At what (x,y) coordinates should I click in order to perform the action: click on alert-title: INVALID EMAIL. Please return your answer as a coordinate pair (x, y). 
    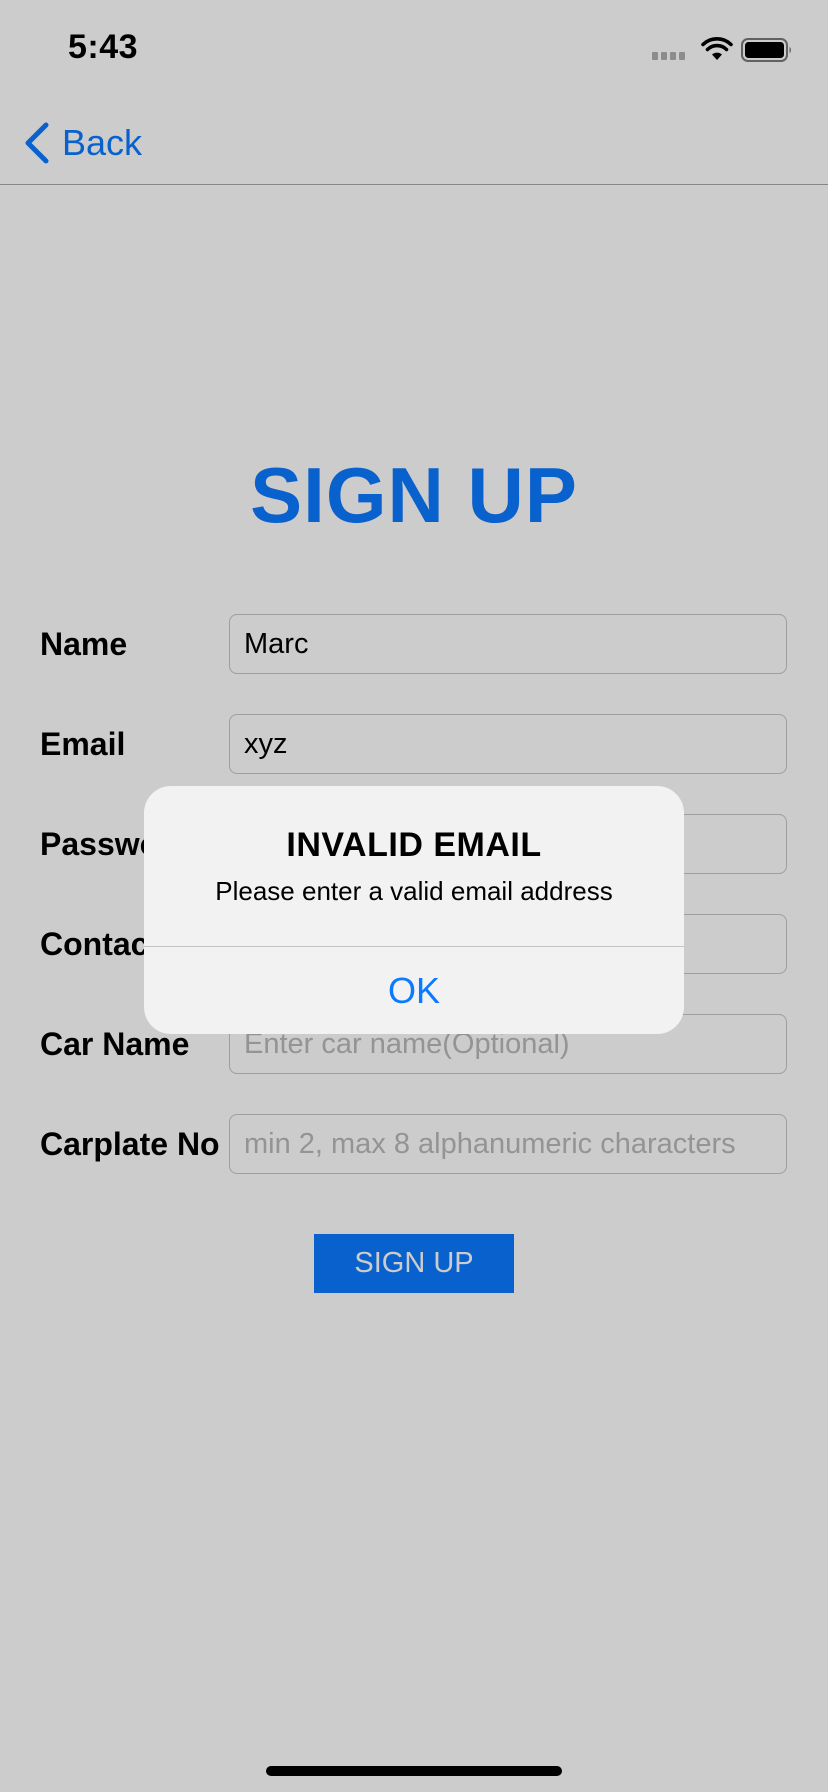
    Looking at the image, I should click on (414, 845).